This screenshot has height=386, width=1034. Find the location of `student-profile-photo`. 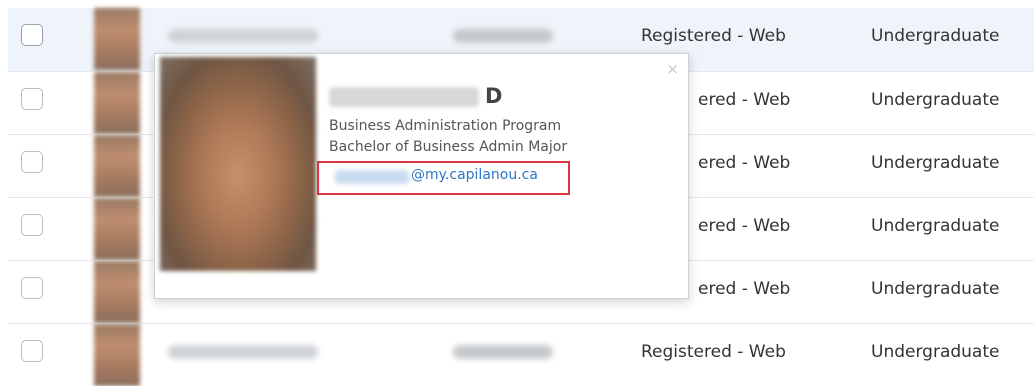

student-profile-photo is located at coordinates (238, 164).